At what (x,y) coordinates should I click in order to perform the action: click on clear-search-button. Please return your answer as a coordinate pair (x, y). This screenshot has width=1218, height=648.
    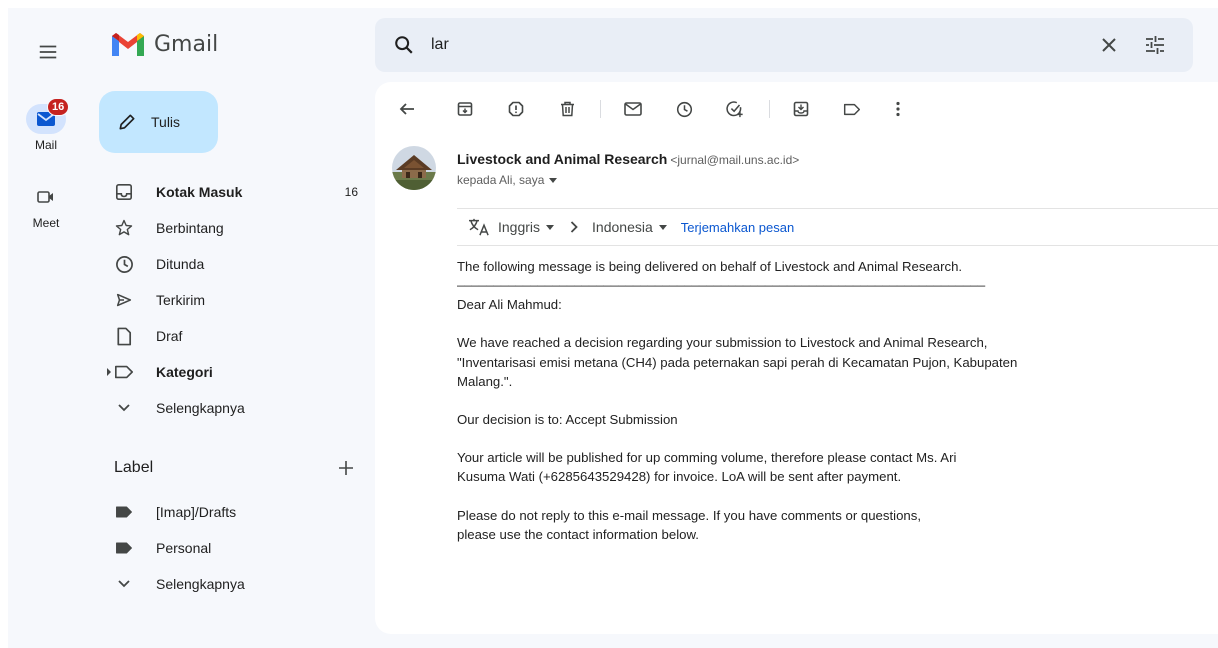
    Looking at the image, I should click on (1109, 45).